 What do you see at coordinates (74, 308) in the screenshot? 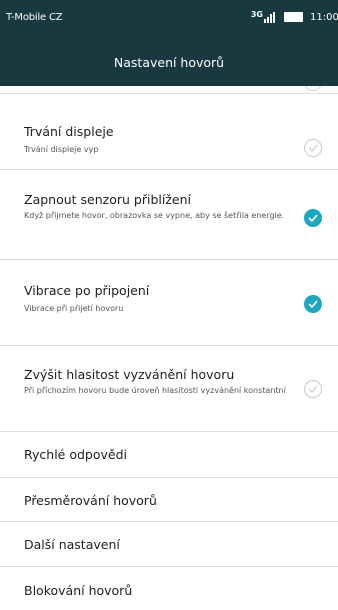
I see `setting-subtitle: Vibrace při přijetí hovoru` at bounding box center [74, 308].